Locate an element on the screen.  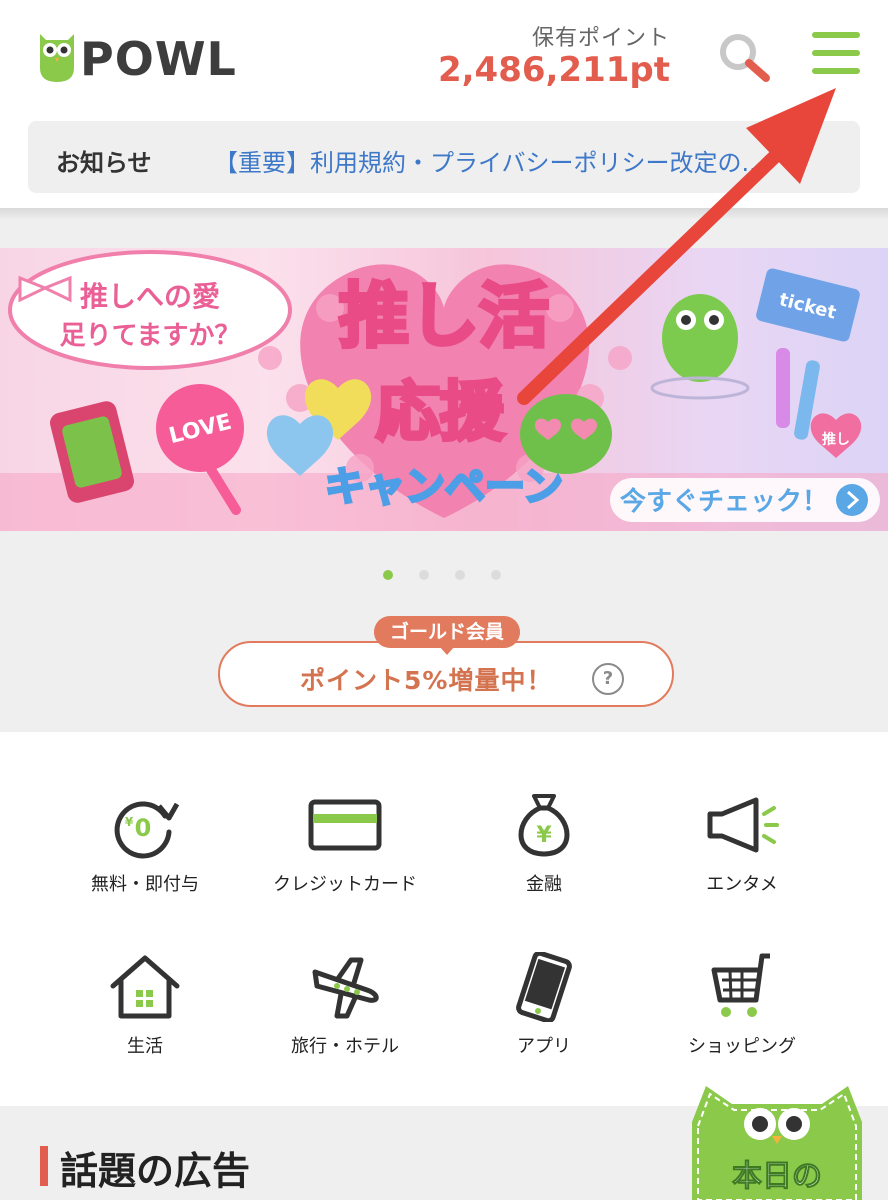
bubble-line1: 推しへの愛 is located at coordinates (150, 296).